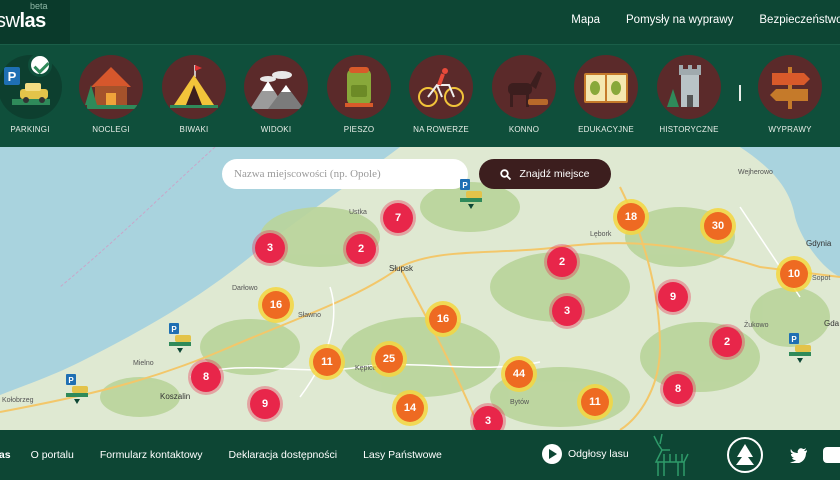 The width and height of the screenshot is (840, 480). I want to click on map-cluster: 18, so click(631, 217).